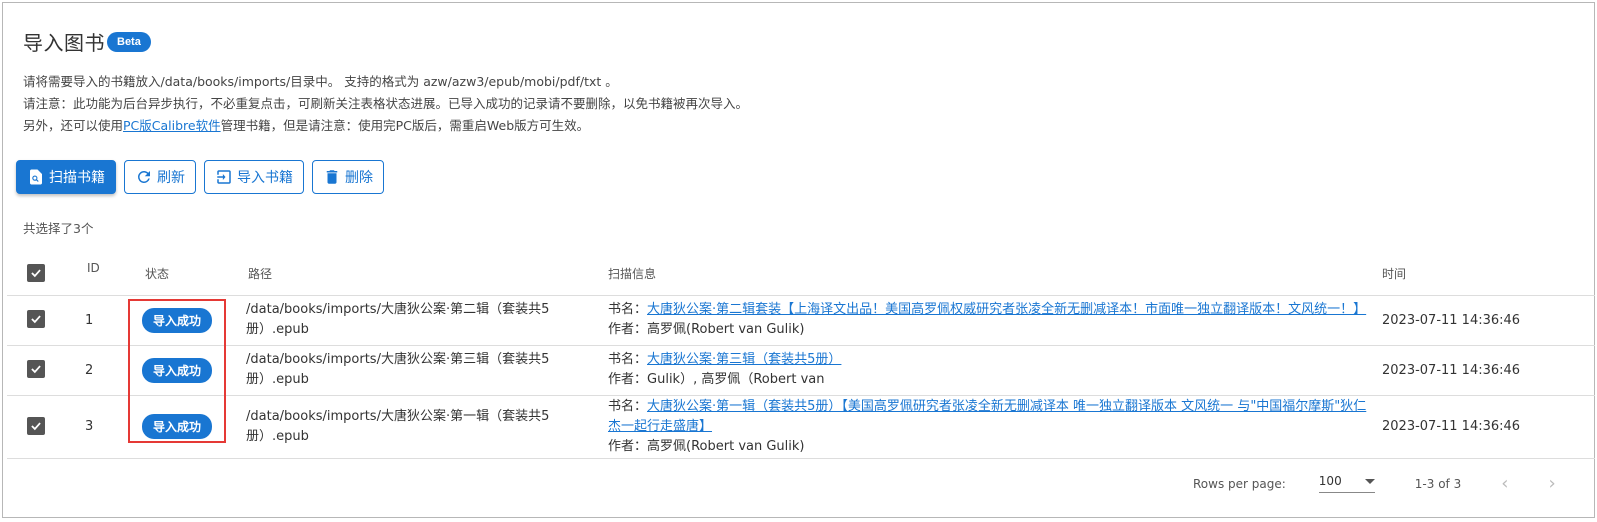 The width and height of the screenshot is (1597, 522). Describe the element at coordinates (224, 177) in the screenshot. I see `import-icon` at that location.